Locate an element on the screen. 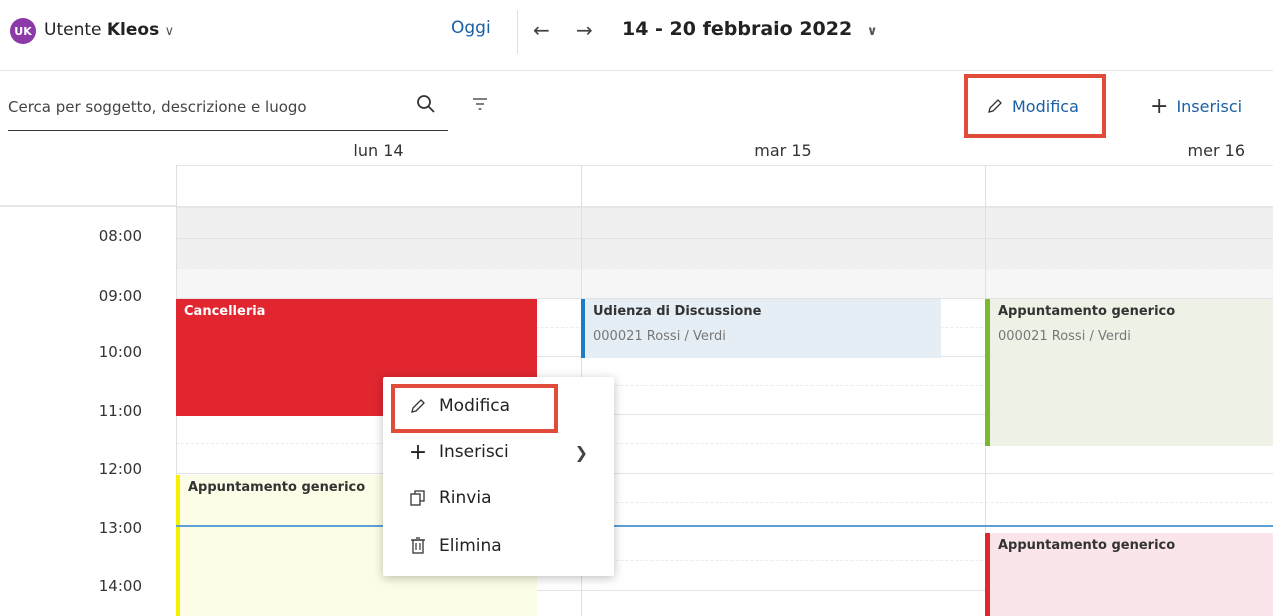 The image size is (1273, 616). offhours-block is located at coordinates (724, 283).